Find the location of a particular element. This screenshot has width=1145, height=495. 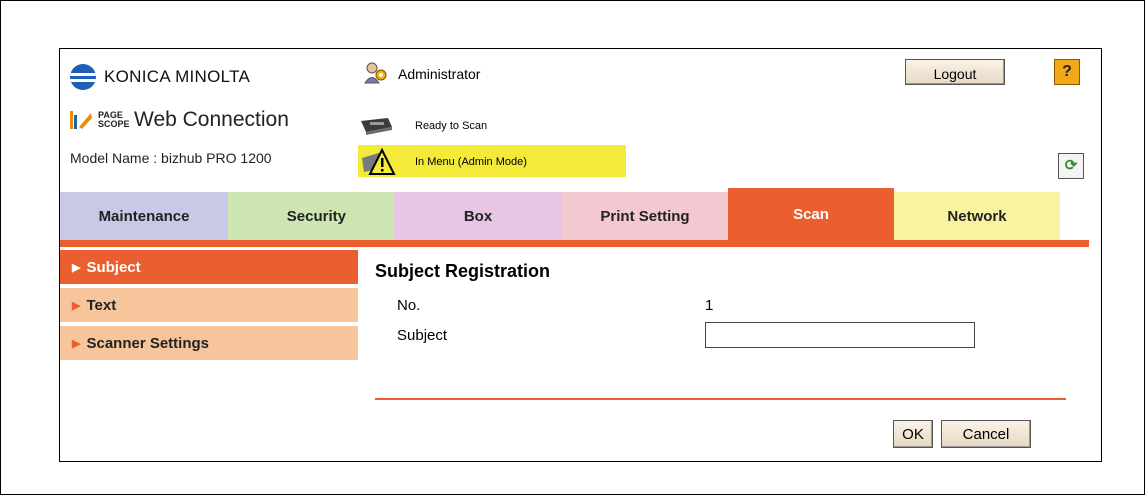

refresh-icon: ⟳ is located at coordinates (1071, 166).